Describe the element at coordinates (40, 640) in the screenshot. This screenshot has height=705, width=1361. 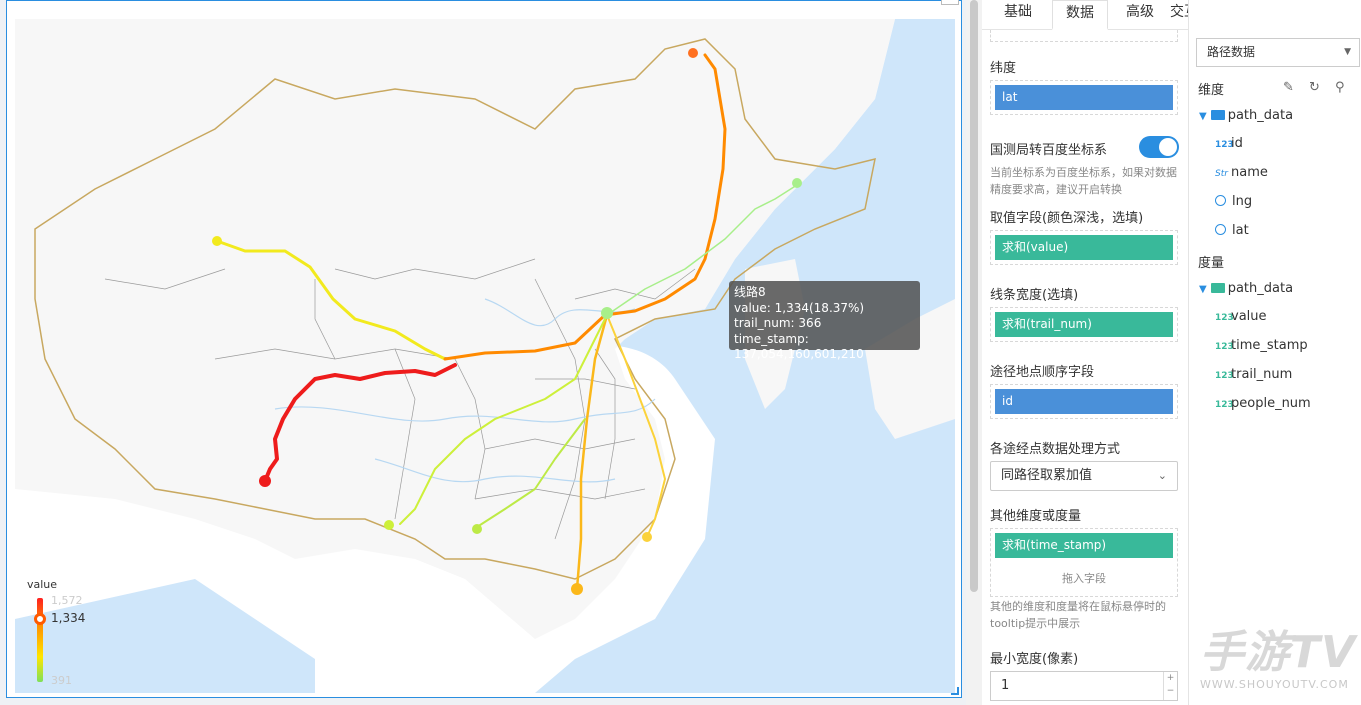
I see `legend-gradient-bar` at that location.